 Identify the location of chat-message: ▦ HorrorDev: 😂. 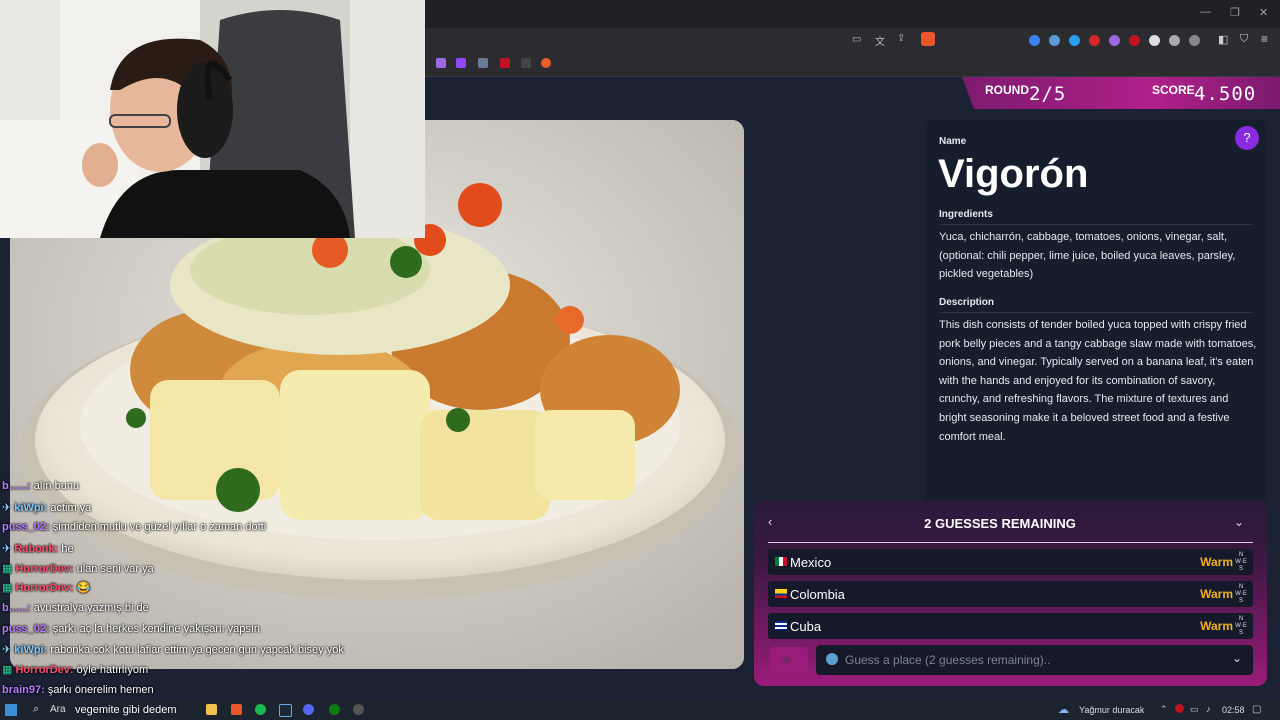
(46, 588).